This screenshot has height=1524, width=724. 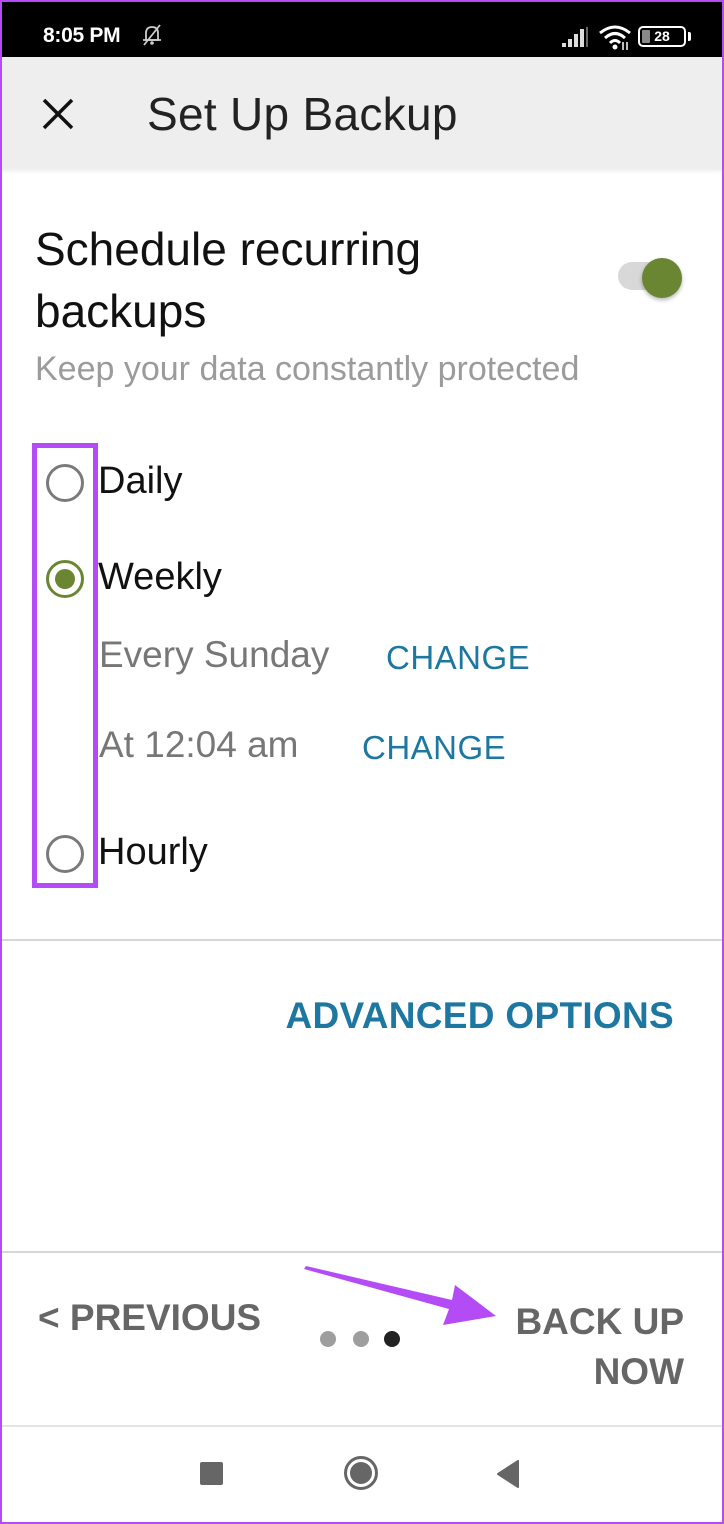 What do you see at coordinates (599, 1321) in the screenshot?
I see `back-up-now-line1: BACK UP` at bounding box center [599, 1321].